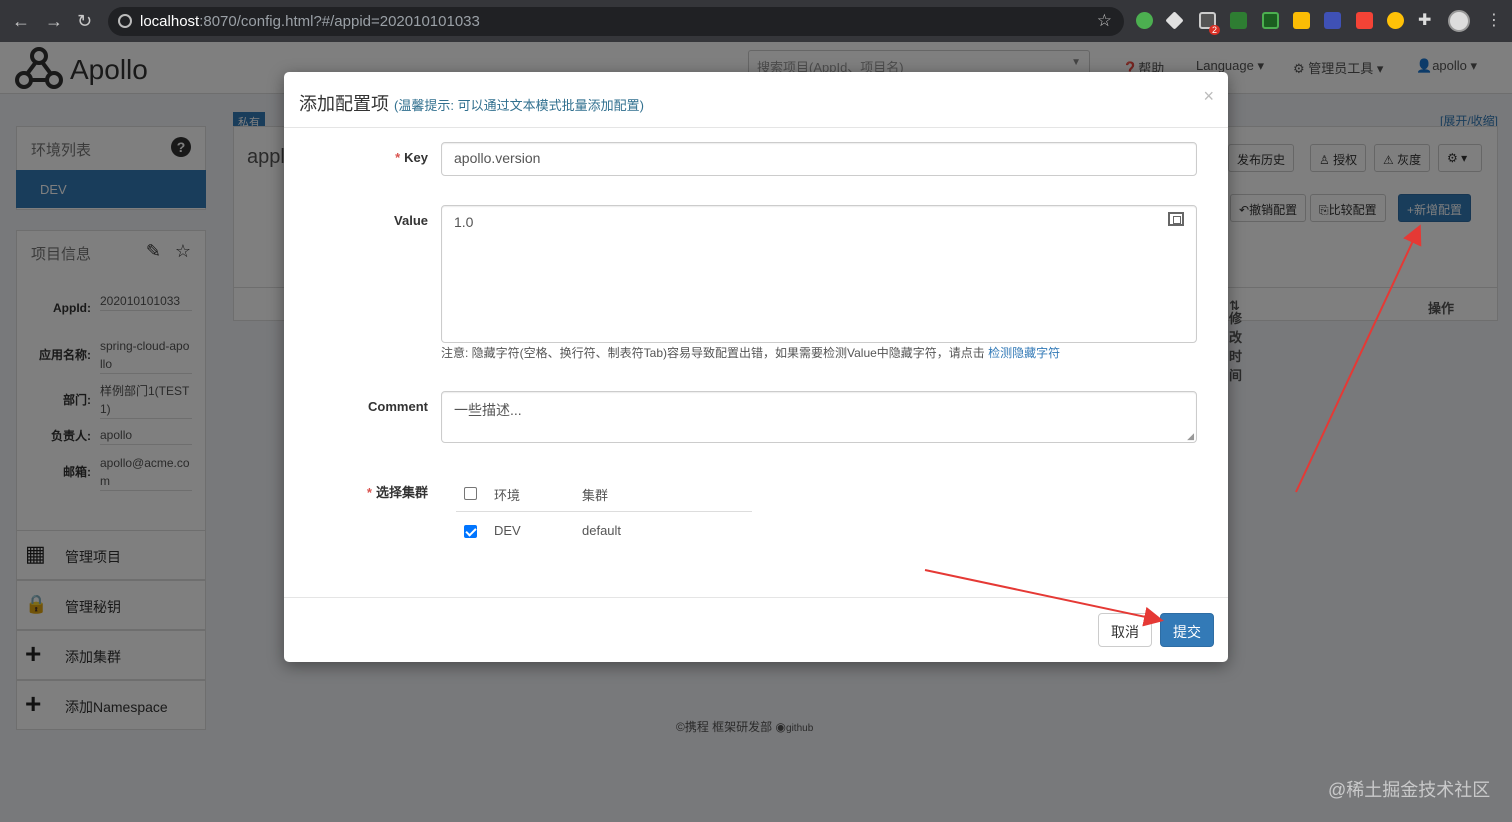  Describe the element at coordinates (1409, 790) in the screenshot. I see `watermark: @稀土掘金技术社区` at that location.